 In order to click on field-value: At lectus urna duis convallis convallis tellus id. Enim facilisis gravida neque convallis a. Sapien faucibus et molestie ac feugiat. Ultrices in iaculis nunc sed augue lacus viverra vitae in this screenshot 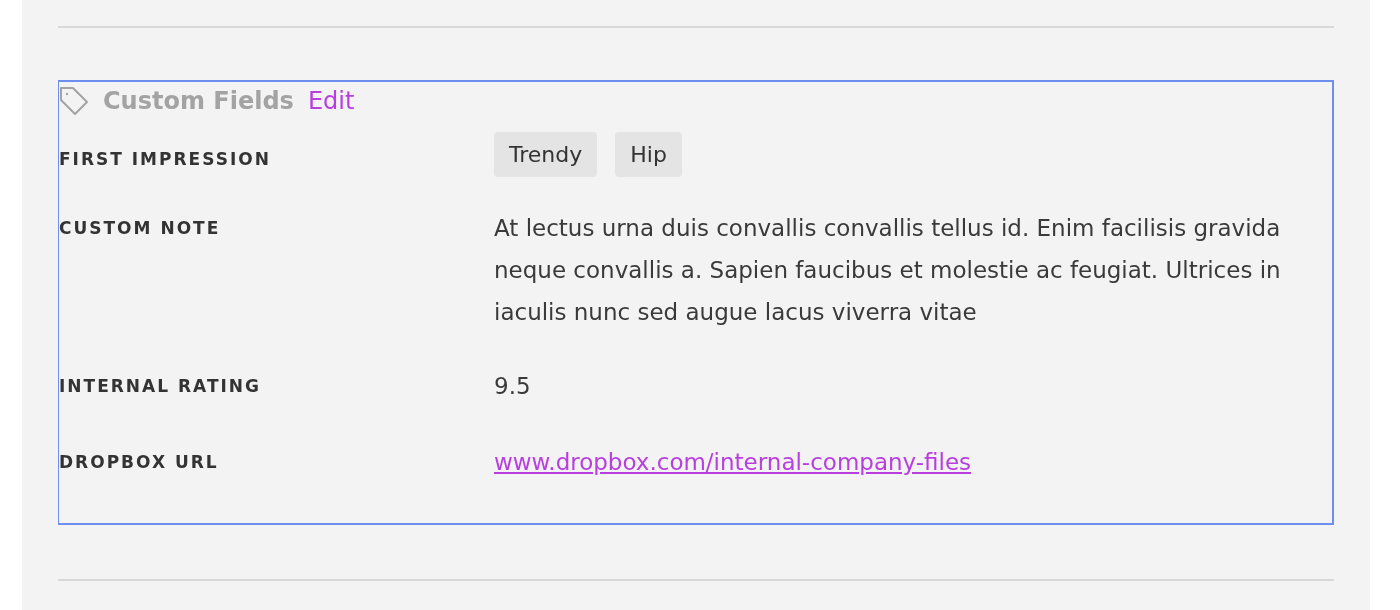, I will do `click(888, 270)`.